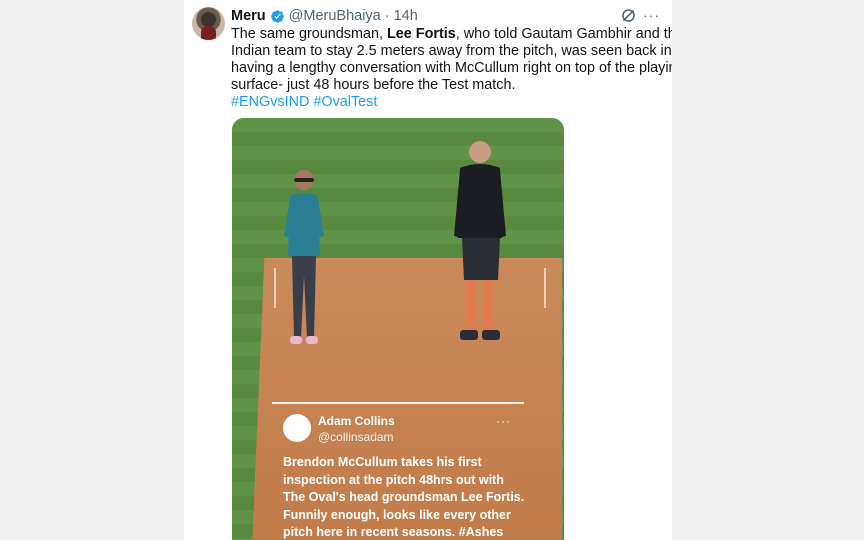 The height and width of the screenshot is (540, 864). Describe the element at coordinates (270, 102) in the screenshot. I see `hashtag-link: #ENGvsIND` at that location.